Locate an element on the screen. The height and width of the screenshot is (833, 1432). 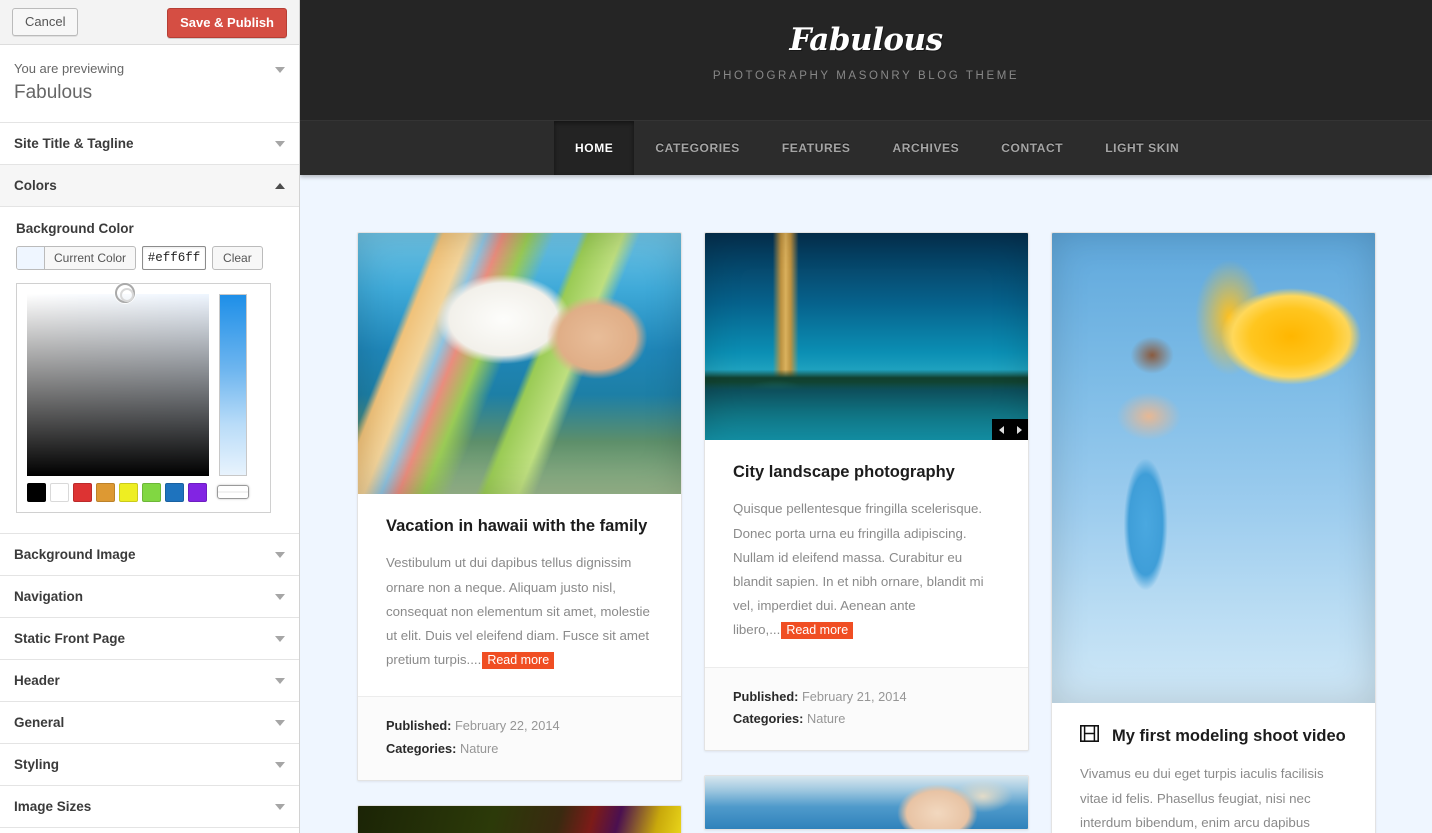
sidebar-section-header: Header is located at coordinates (149, 681).